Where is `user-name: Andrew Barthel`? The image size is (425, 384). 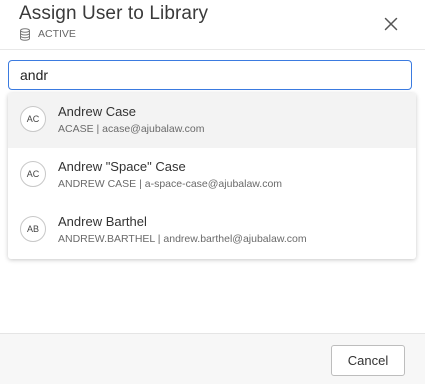 user-name: Andrew Barthel is located at coordinates (102, 221).